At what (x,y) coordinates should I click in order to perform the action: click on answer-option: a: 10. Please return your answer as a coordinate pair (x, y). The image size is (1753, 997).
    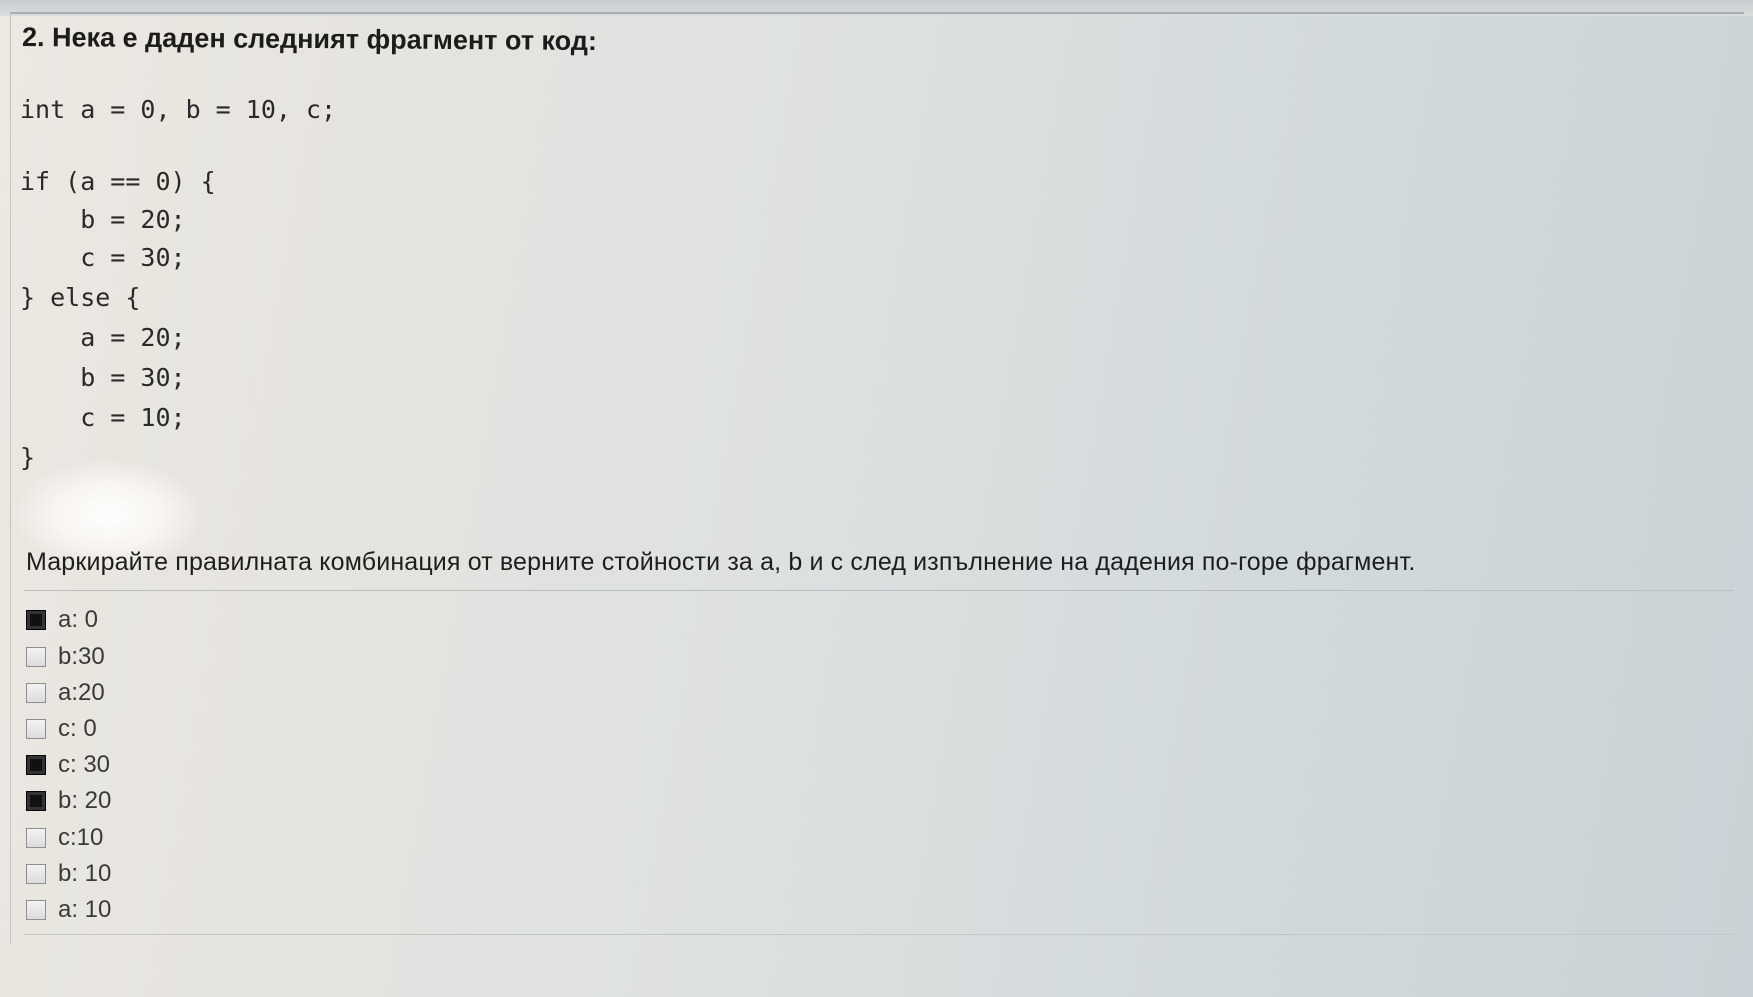
    Looking at the image, I should click on (68, 910).